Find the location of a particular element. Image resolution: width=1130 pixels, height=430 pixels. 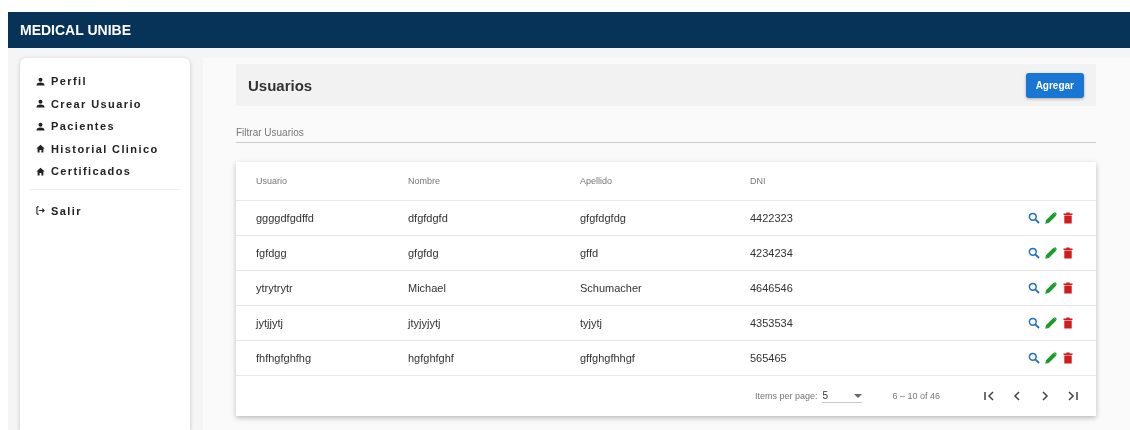

items-per-page-label: Items per page: is located at coordinates (786, 396).